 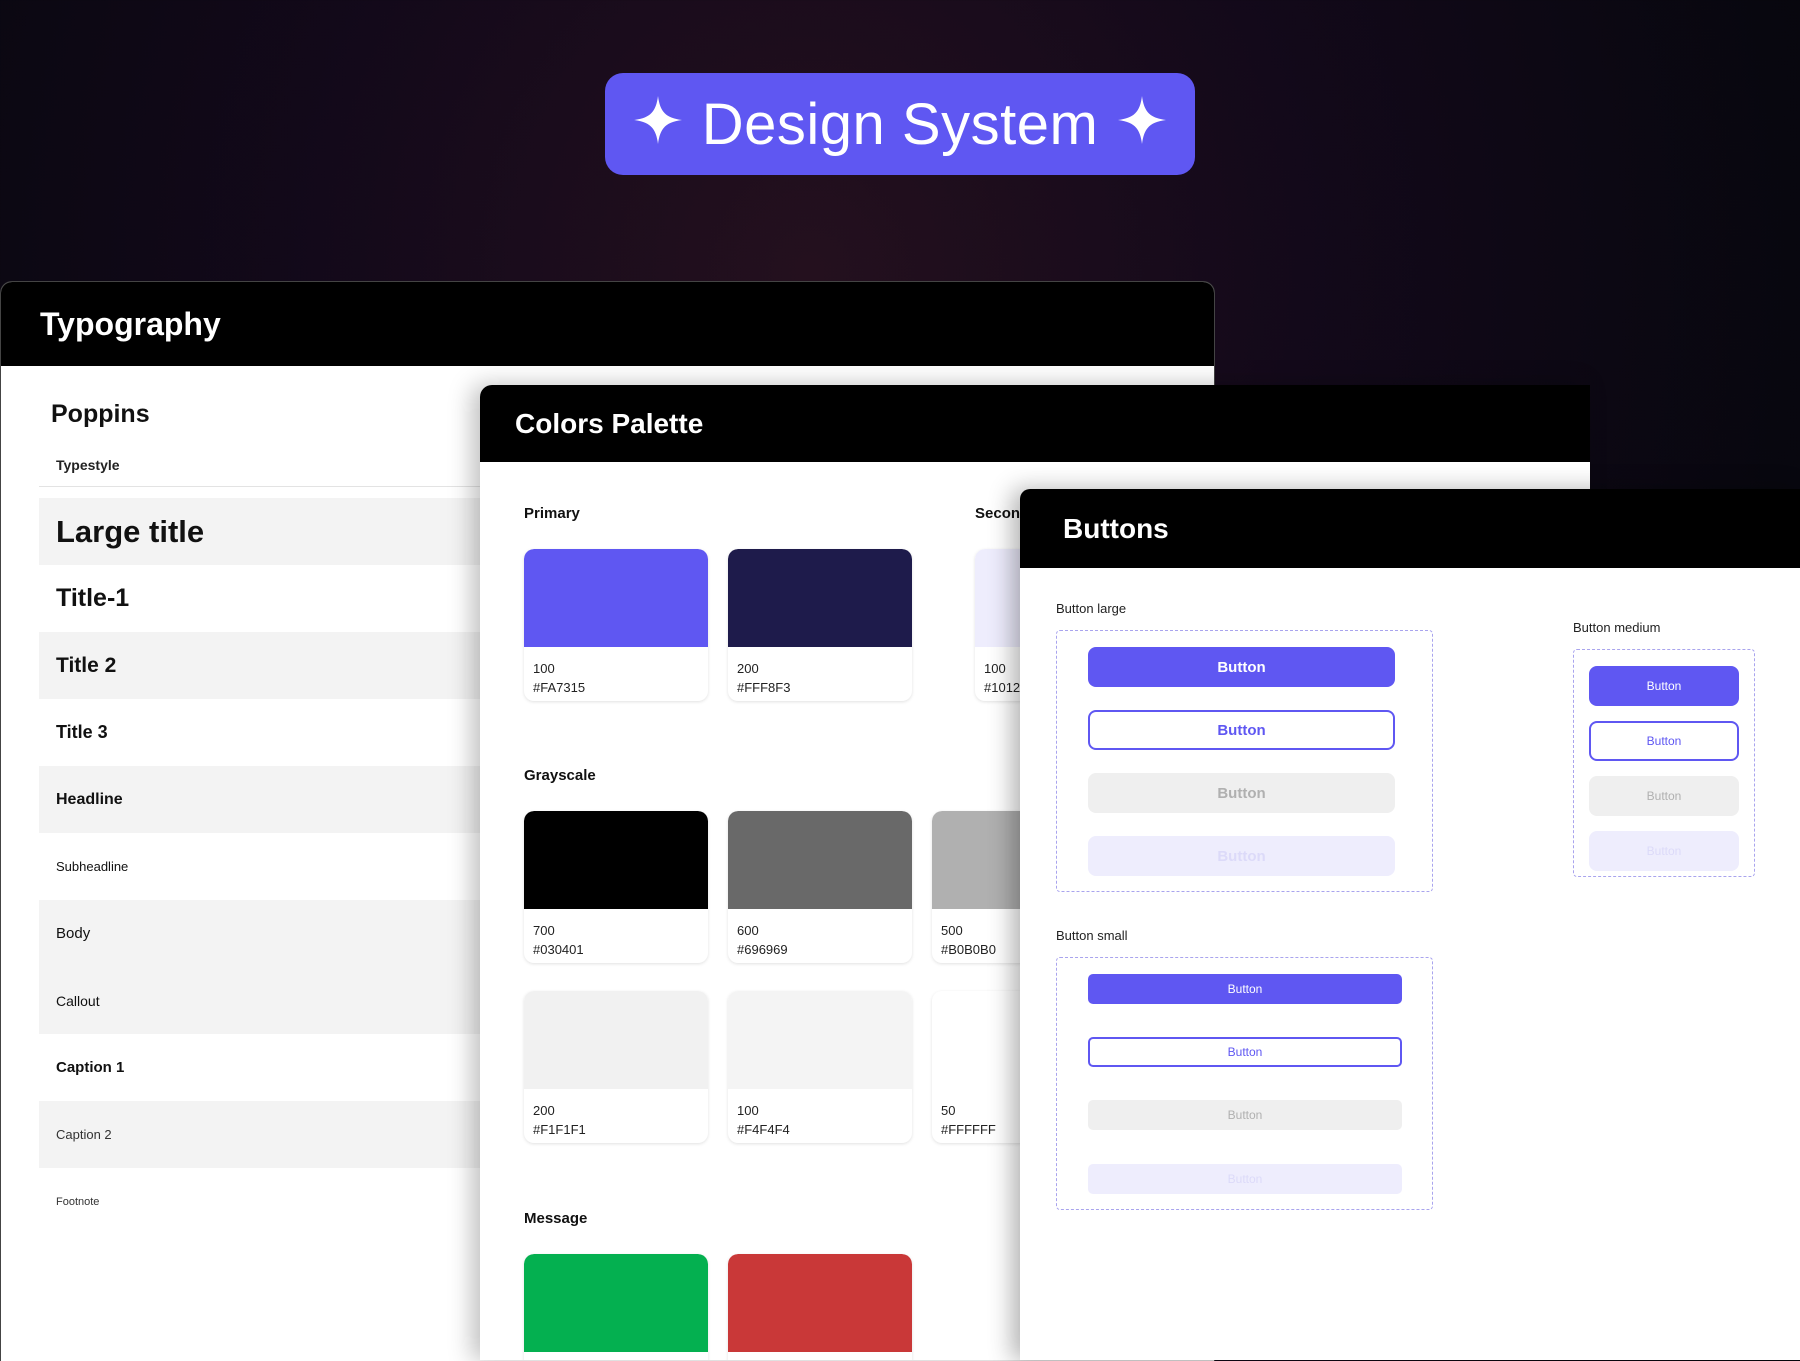 I want to click on typography-title: Typography, so click(x=130, y=323).